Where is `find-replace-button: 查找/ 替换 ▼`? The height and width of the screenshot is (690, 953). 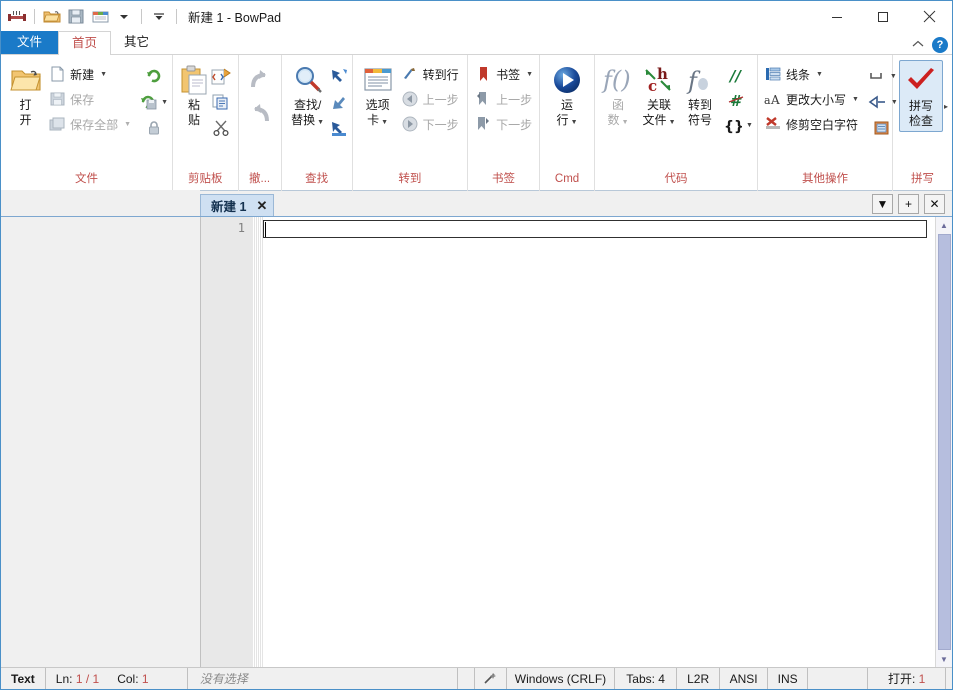 find-replace-button: 查找/ 替换 ▼ is located at coordinates (308, 96).